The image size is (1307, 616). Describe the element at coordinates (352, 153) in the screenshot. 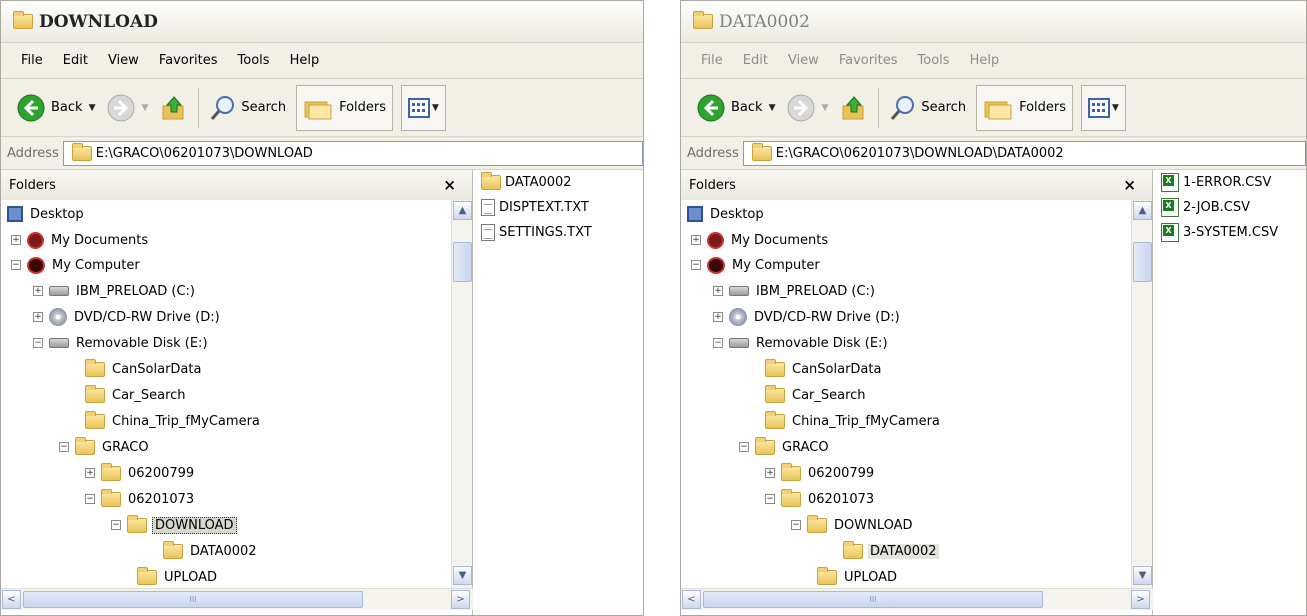

I see `address-field: E:\GRACO\06201073\DOWNLOAD` at that location.